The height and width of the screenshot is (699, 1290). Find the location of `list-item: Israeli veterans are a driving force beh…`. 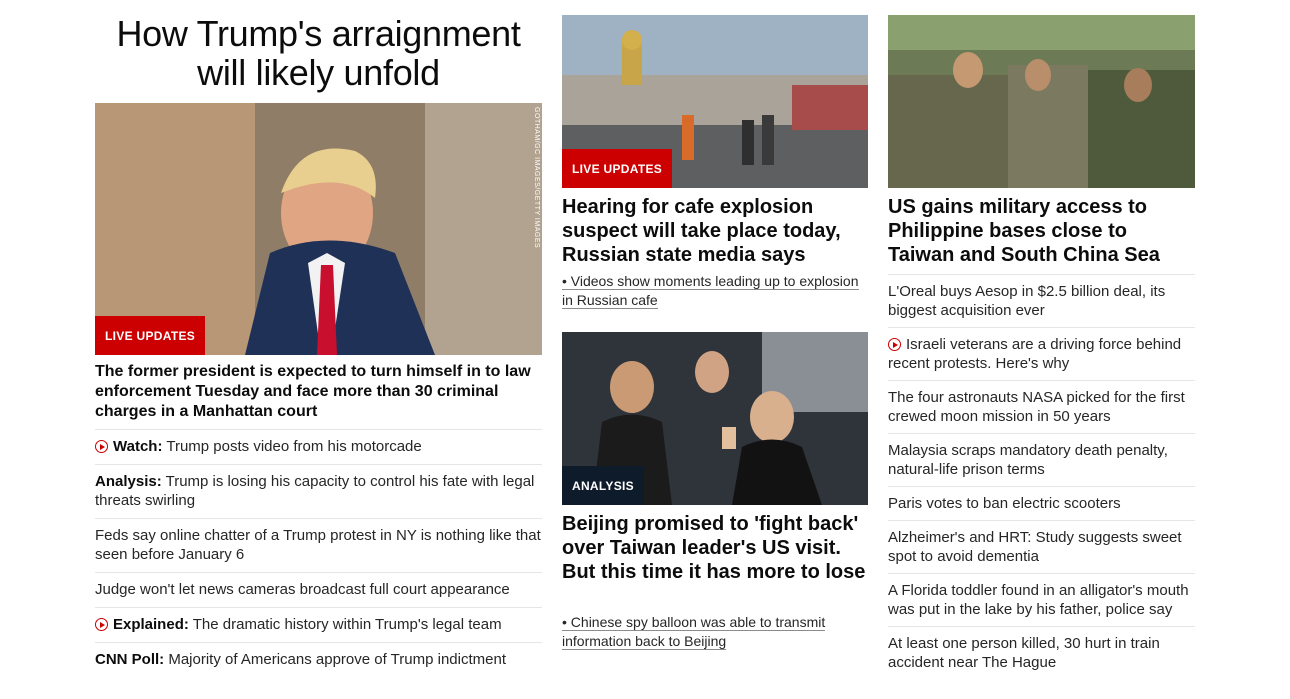

list-item: Israeli veterans are a driving force beh… is located at coordinates (1041, 353).